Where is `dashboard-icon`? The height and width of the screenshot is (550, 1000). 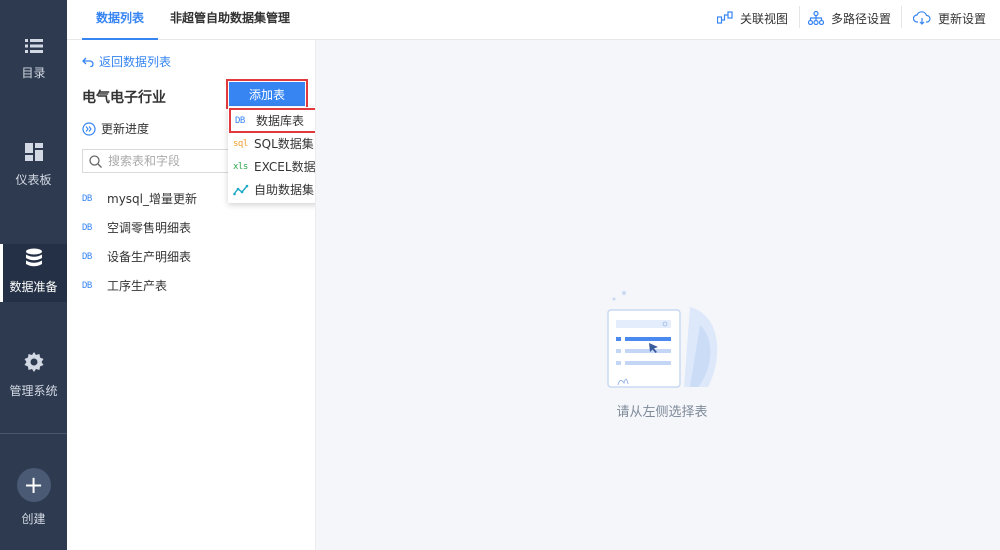 dashboard-icon is located at coordinates (33, 152).